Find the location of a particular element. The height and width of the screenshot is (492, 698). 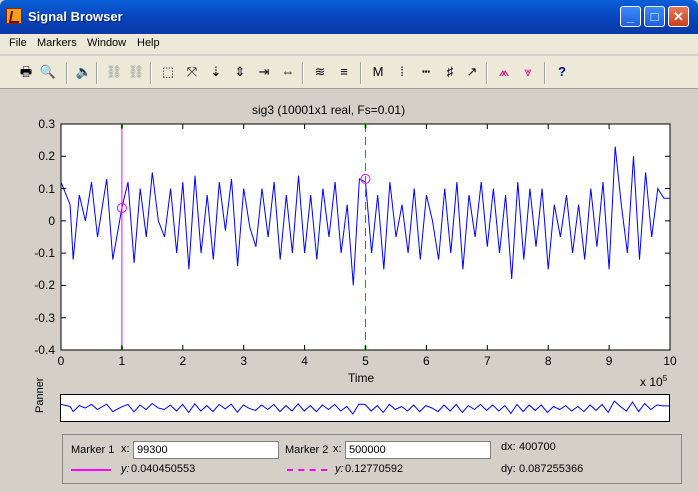

panner-label: Panner is located at coordinates (40, 395).